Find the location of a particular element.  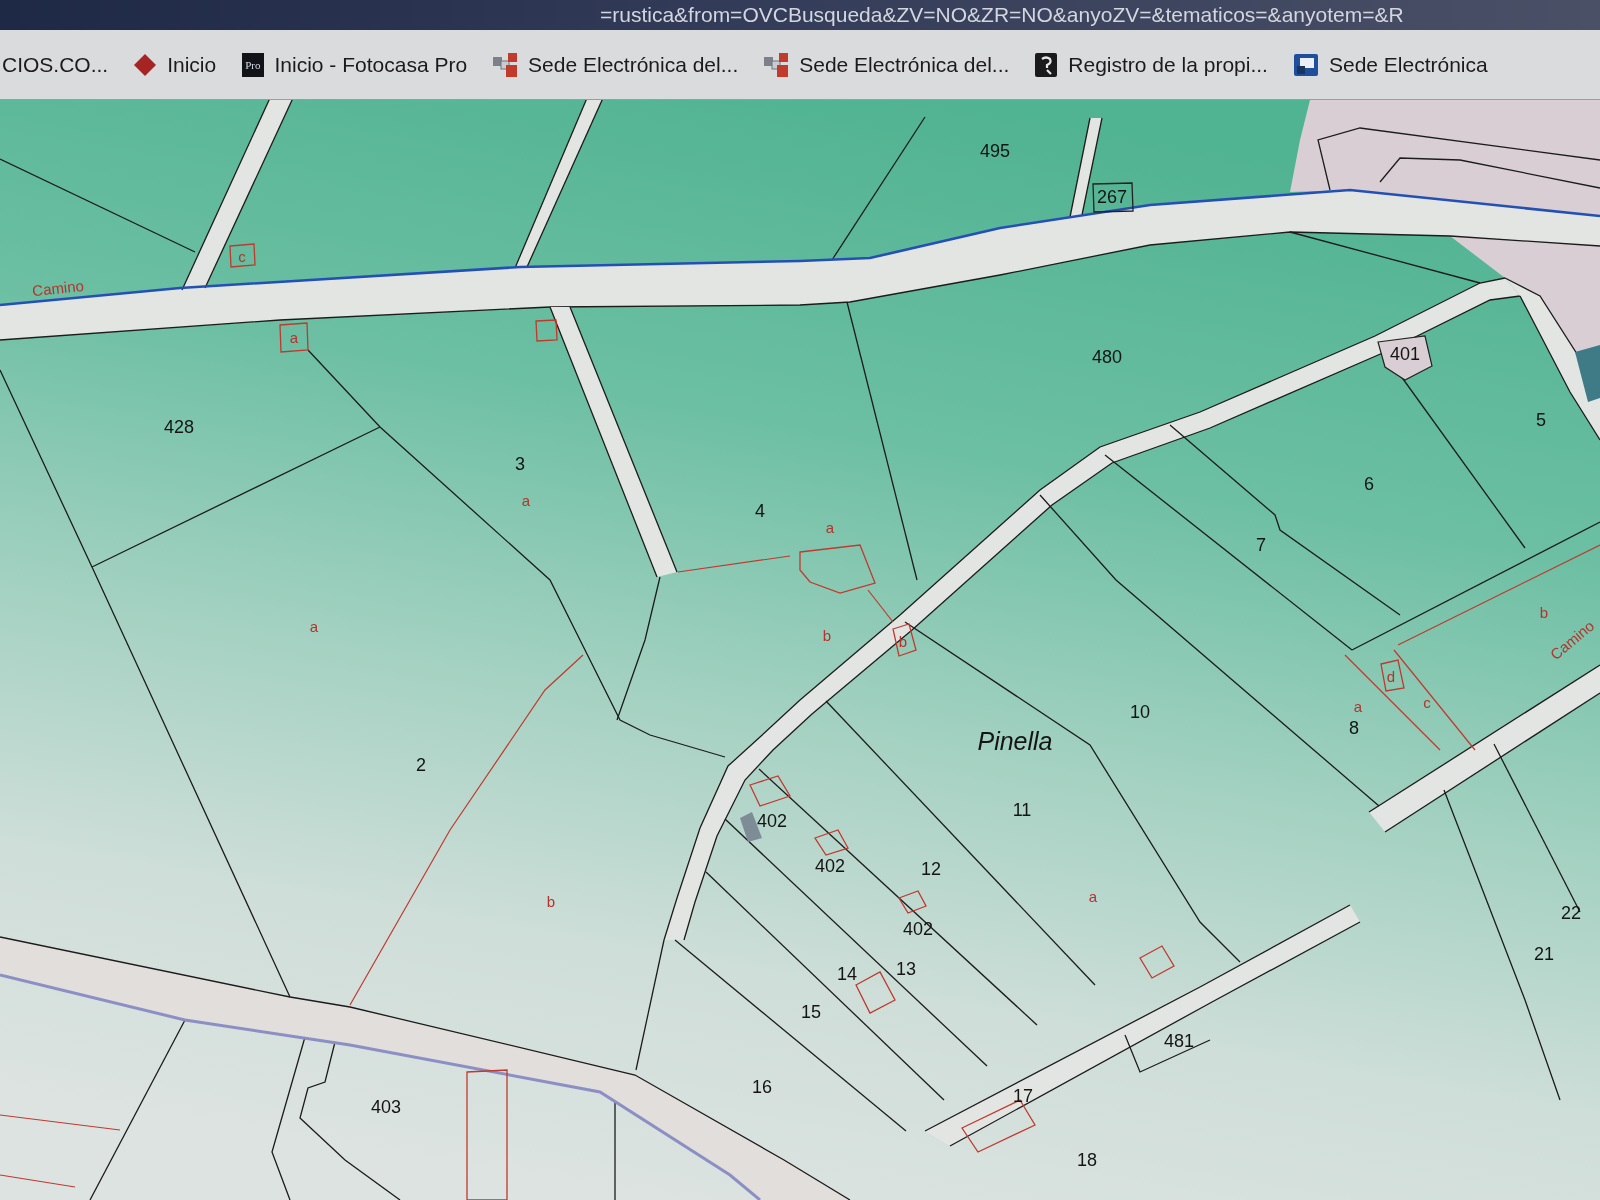

building-footprint is located at coordinates (1587, 373).